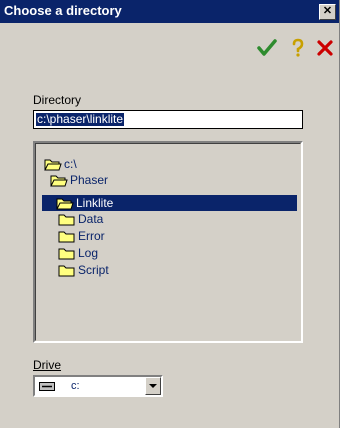 The image size is (343, 428). I want to click on ok-button, so click(267, 48).